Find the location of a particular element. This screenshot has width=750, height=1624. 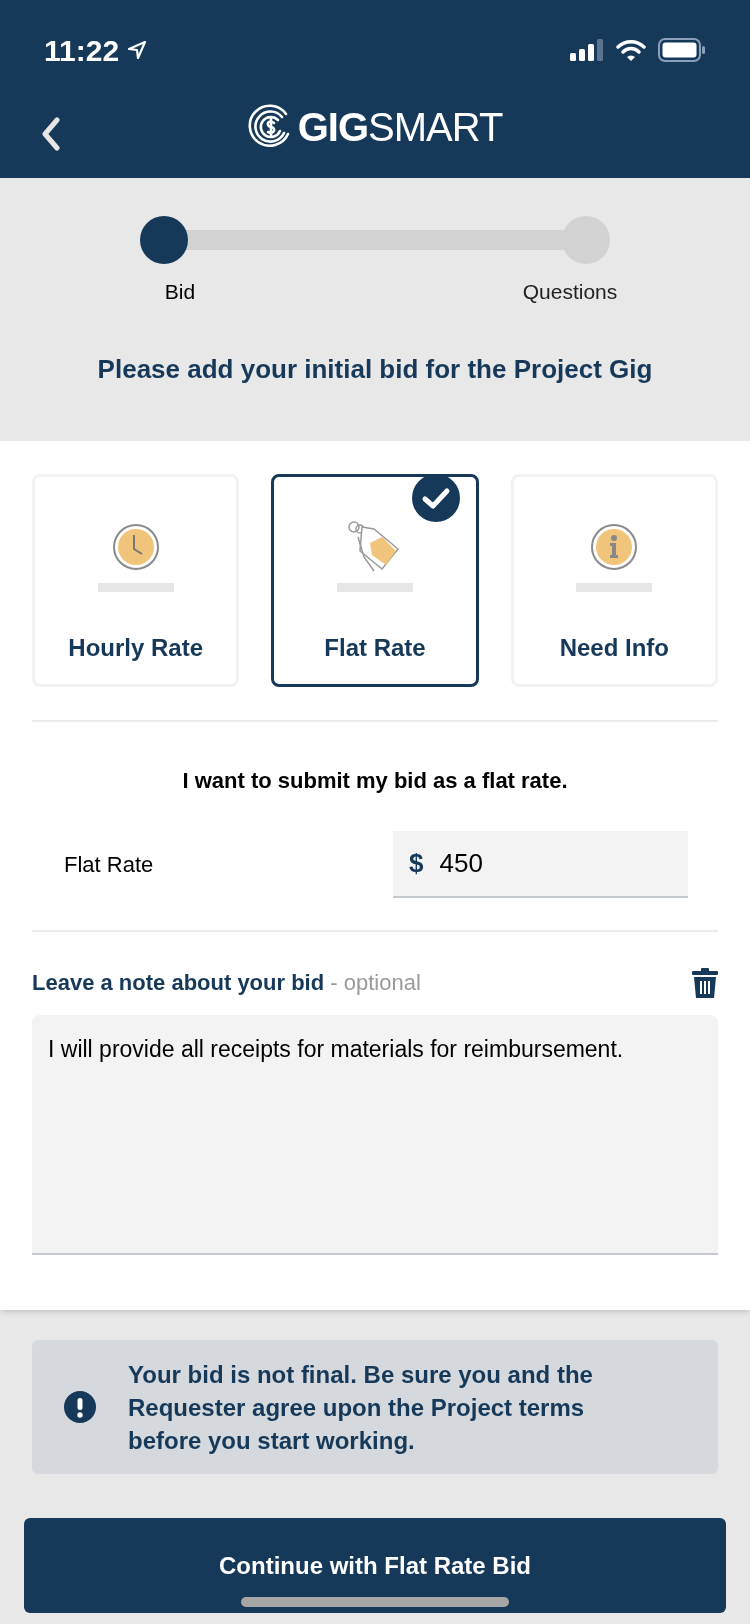

field-label: Flat Rate is located at coordinates (109, 865).